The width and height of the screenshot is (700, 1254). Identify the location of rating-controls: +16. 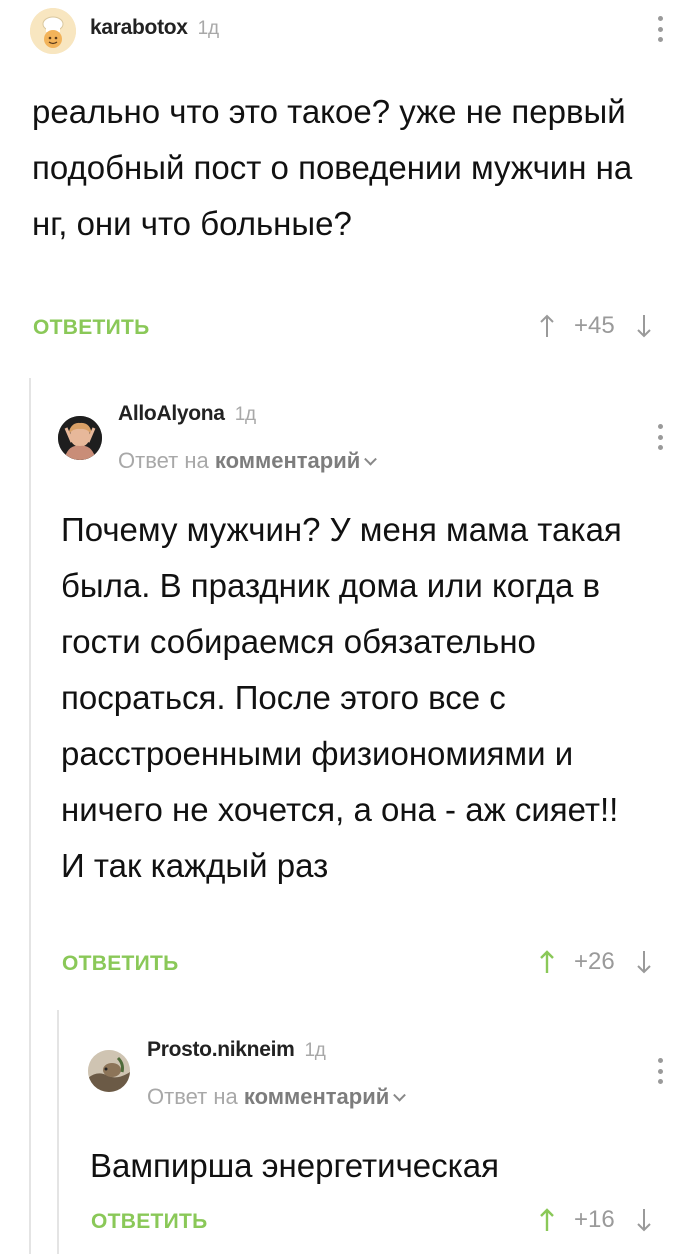
(595, 1220).